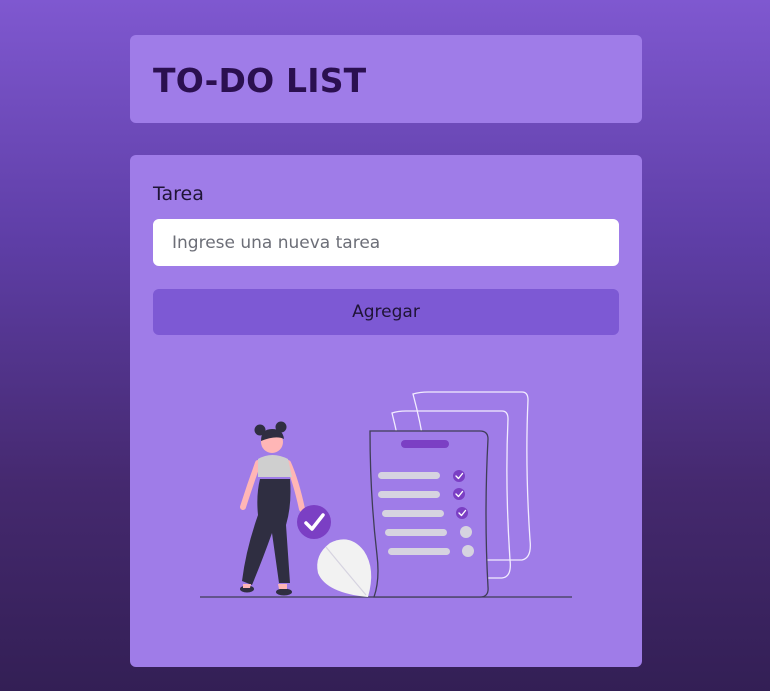  I want to click on check-badge-icon, so click(314, 522).